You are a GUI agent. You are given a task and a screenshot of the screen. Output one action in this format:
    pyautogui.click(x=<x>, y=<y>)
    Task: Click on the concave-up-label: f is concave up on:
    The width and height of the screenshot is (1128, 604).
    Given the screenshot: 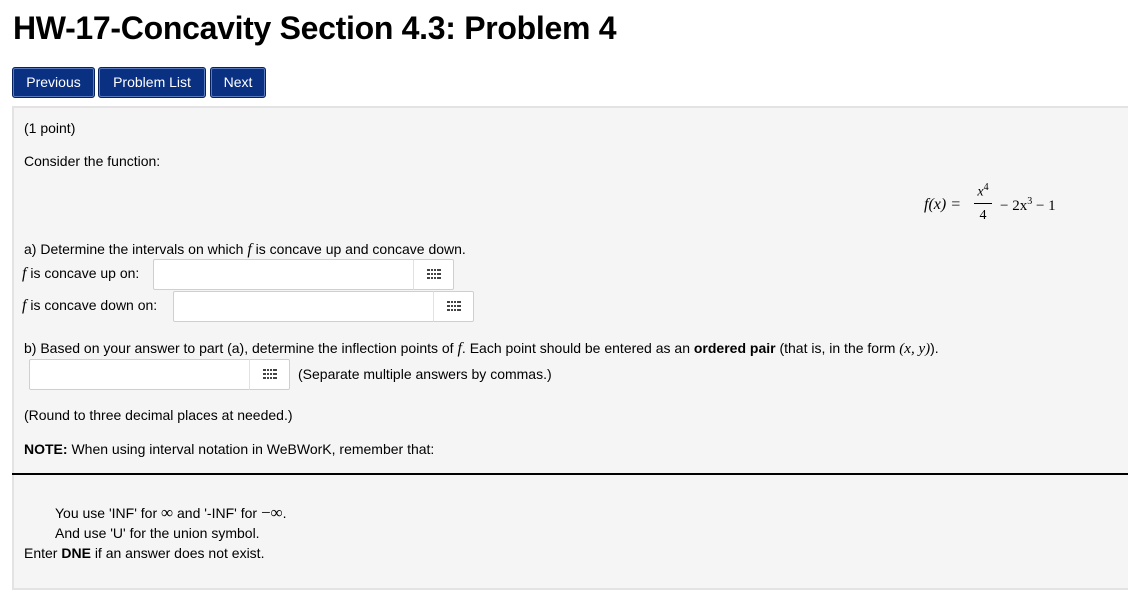 What is the action you would take?
    pyautogui.click(x=81, y=273)
    